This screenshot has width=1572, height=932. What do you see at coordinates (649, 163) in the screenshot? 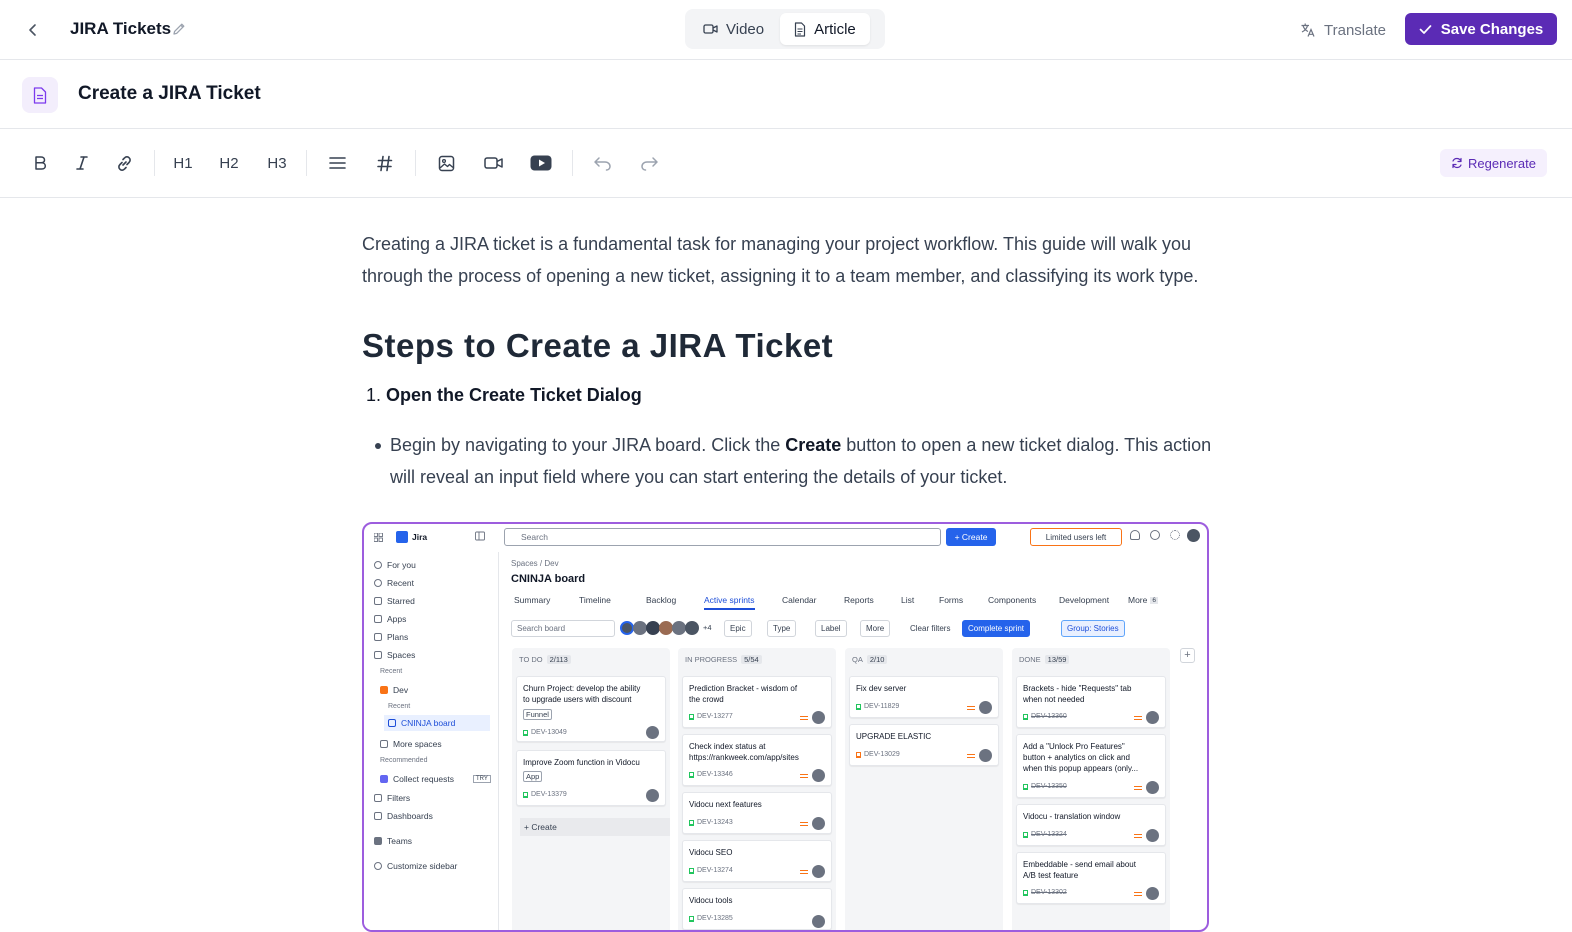
I see `redo-button` at bounding box center [649, 163].